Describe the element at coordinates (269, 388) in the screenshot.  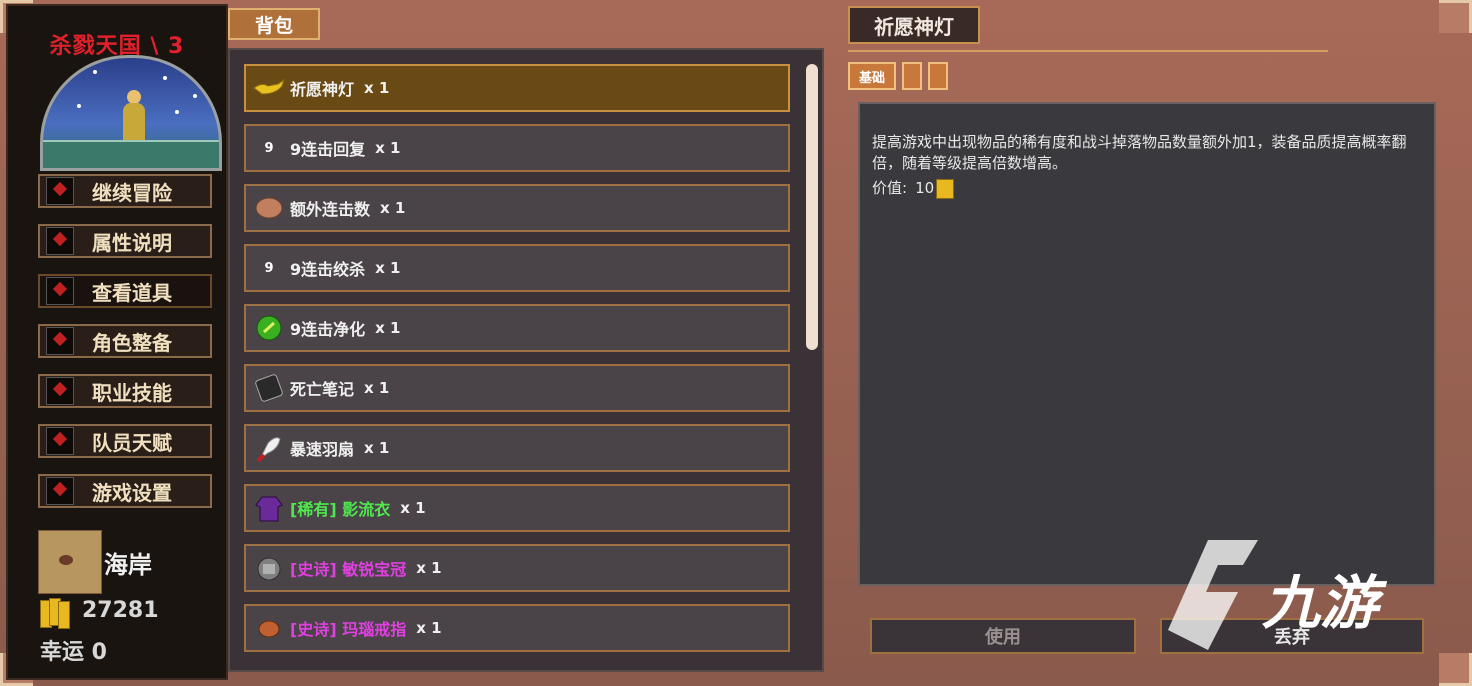
I see `death-note-icon` at that location.